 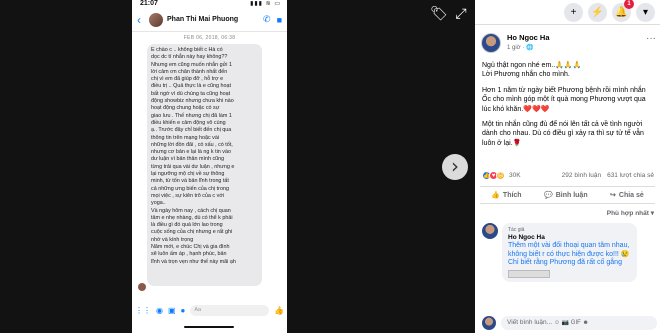 I want to click on phone-status-bar: 21:07 ▮▮▮ ≋ ▭, so click(x=209, y=4).